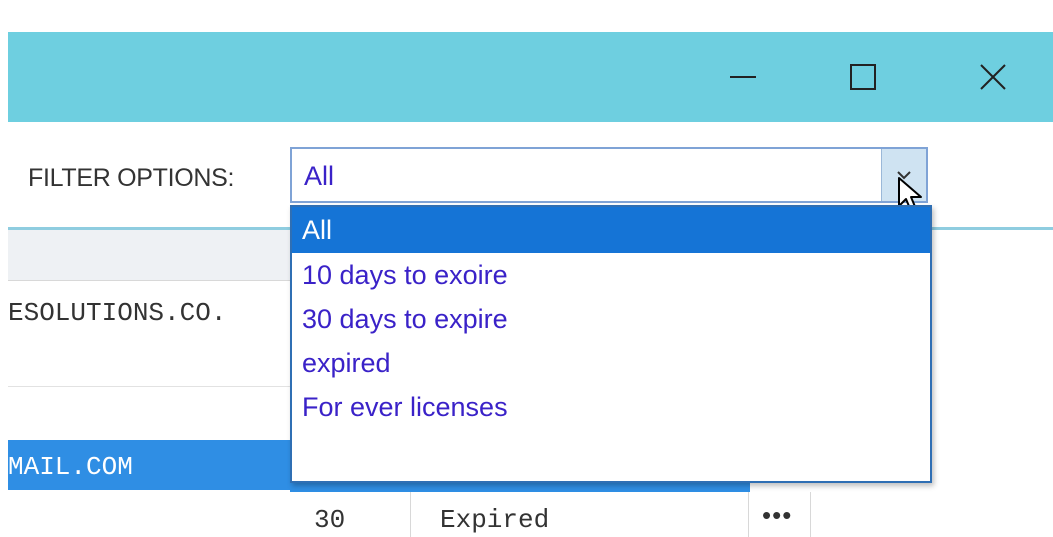 This screenshot has height=537, width=1053. What do you see at coordinates (319, 176) in the screenshot?
I see `filter-selected-value: All` at bounding box center [319, 176].